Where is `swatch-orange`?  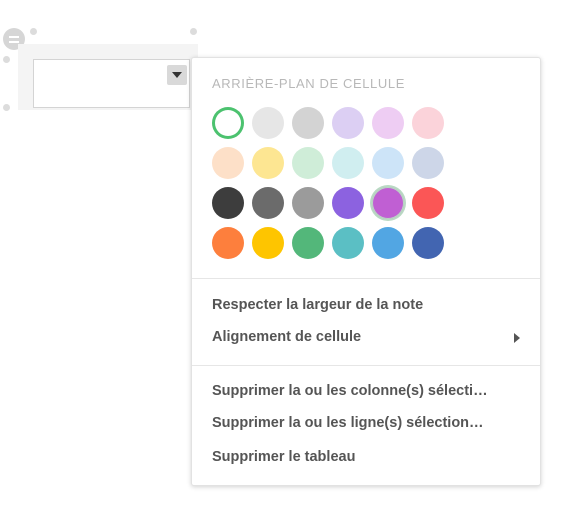 swatch-orange is located at coordinates (228, 243).